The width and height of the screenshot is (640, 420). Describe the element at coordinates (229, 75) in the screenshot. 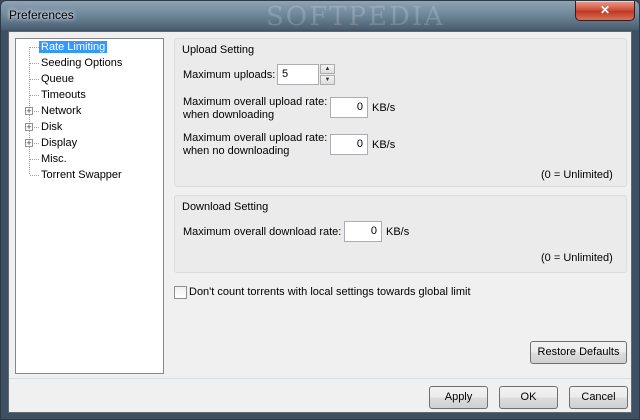

I see `max-uploads-label: Maximum uploads:` at that location.